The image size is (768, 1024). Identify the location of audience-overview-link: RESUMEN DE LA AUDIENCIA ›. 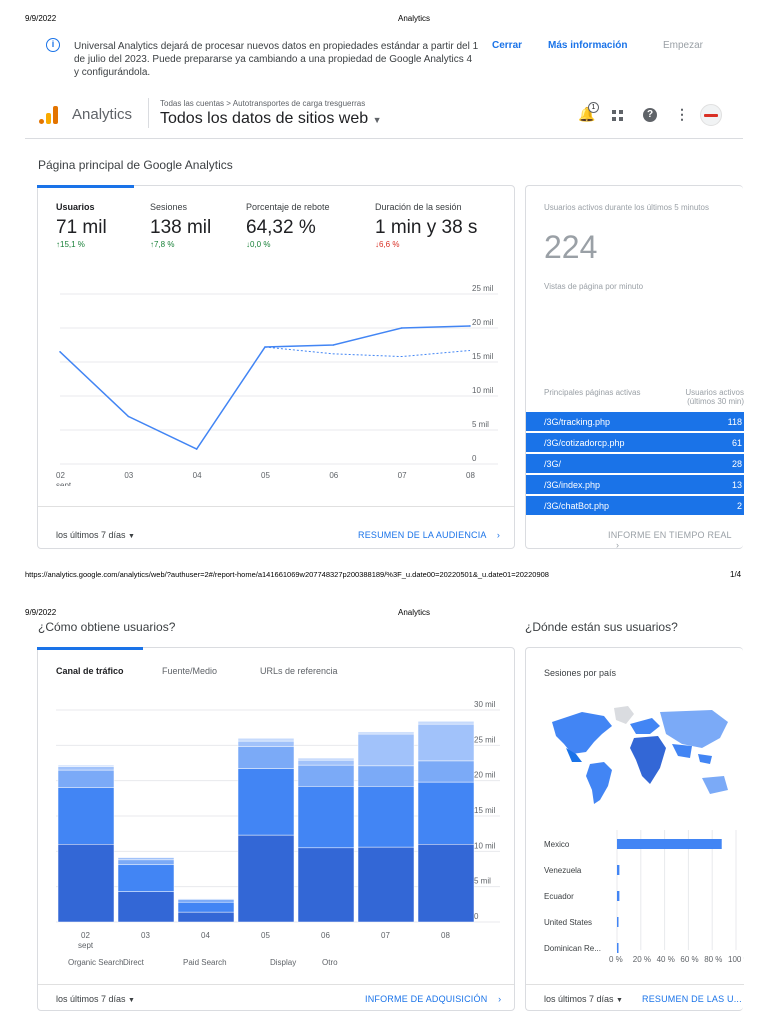
(429, 535).